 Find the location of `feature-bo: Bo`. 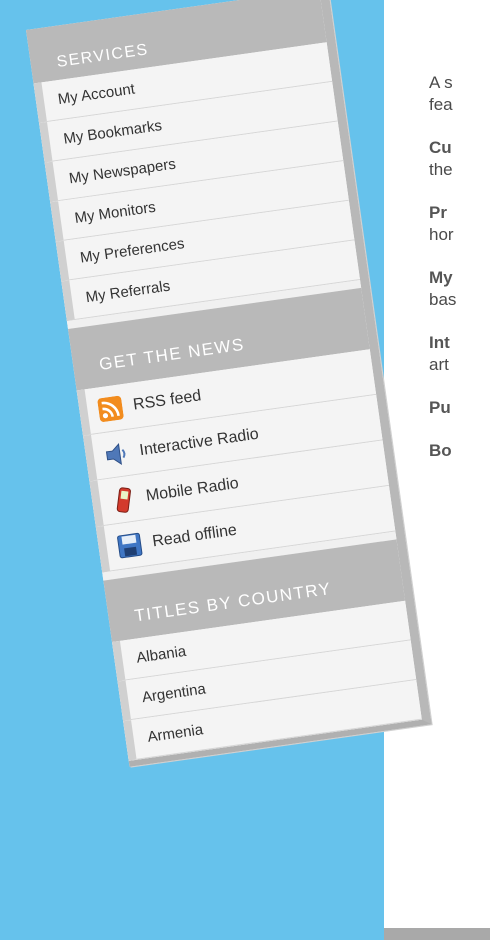

feature-bo: Bo is located at coordinates (440, 450).